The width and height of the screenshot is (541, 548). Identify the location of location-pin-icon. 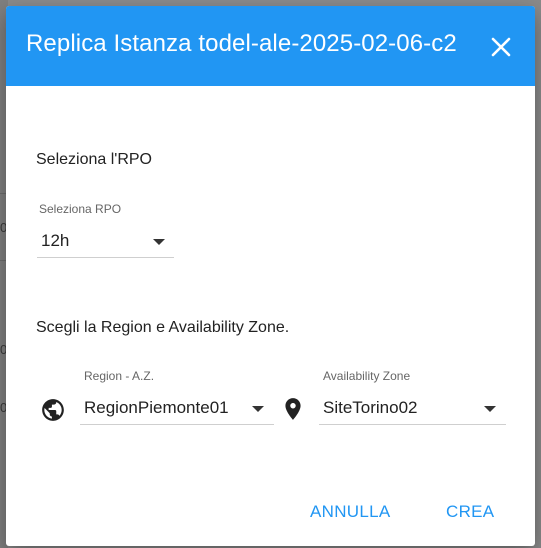
(293, 409).